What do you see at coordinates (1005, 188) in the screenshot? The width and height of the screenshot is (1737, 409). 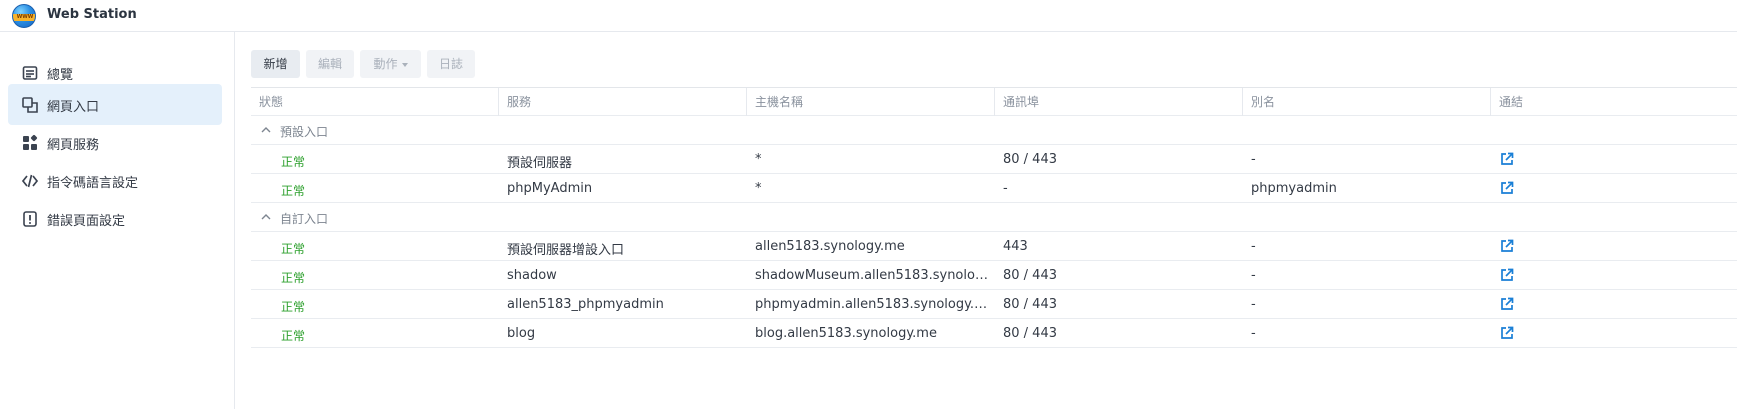 I see `port-cell: -` at bounding box center [1005, 188].